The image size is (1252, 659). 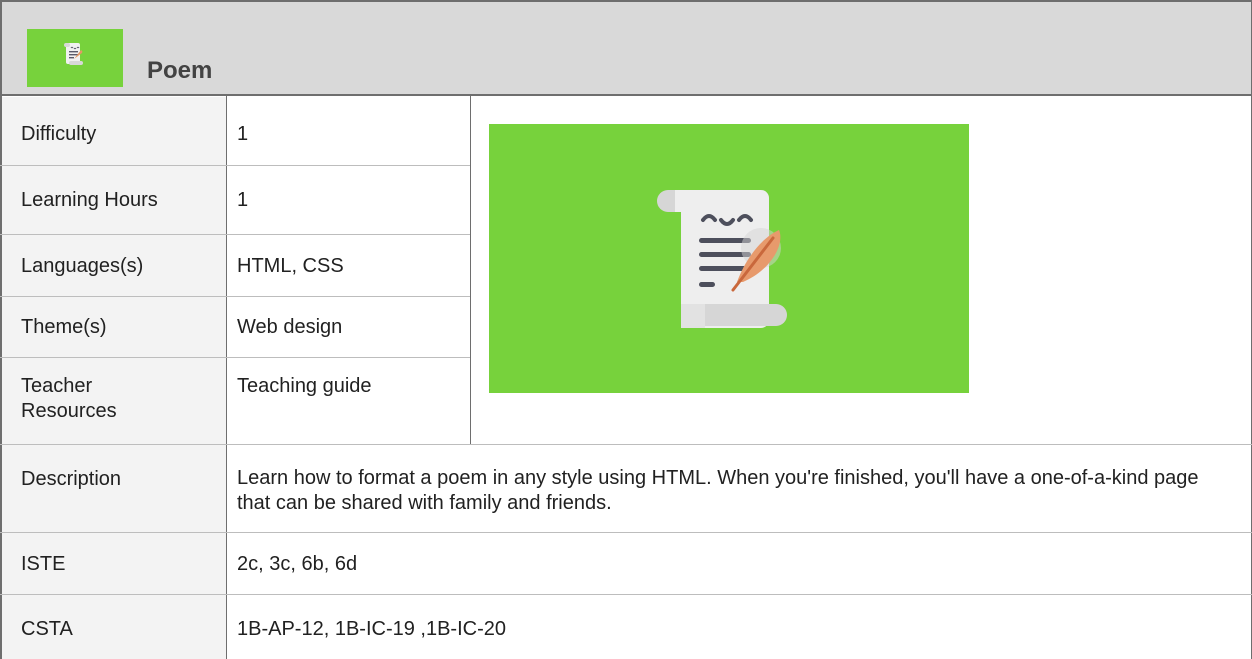 I want to click on themes-label: Theme(s), so click(x=114, y=327).